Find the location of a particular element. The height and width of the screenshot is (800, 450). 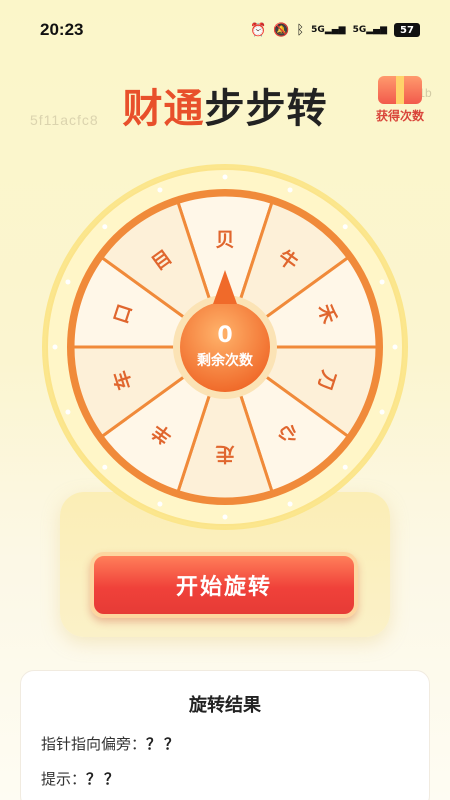

status-icons: ⏰ 🔕 ᛒ 5G▂▄▆ 5G▂▄▆ 57 is located at coordinates (335, 30).